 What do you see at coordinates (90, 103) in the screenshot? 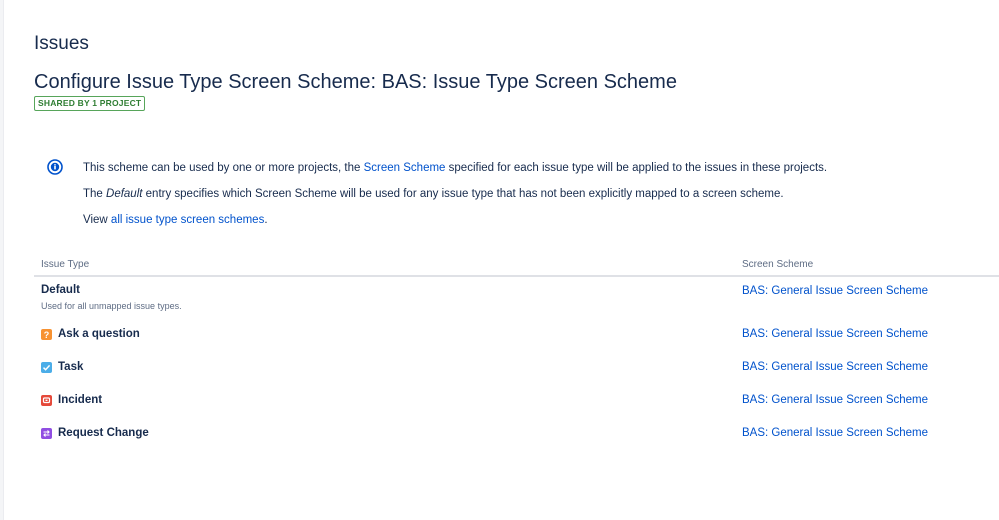
I see `shared-projects-badge: SHARED BY 1 PROJECT` at bounding box center [90, 103].